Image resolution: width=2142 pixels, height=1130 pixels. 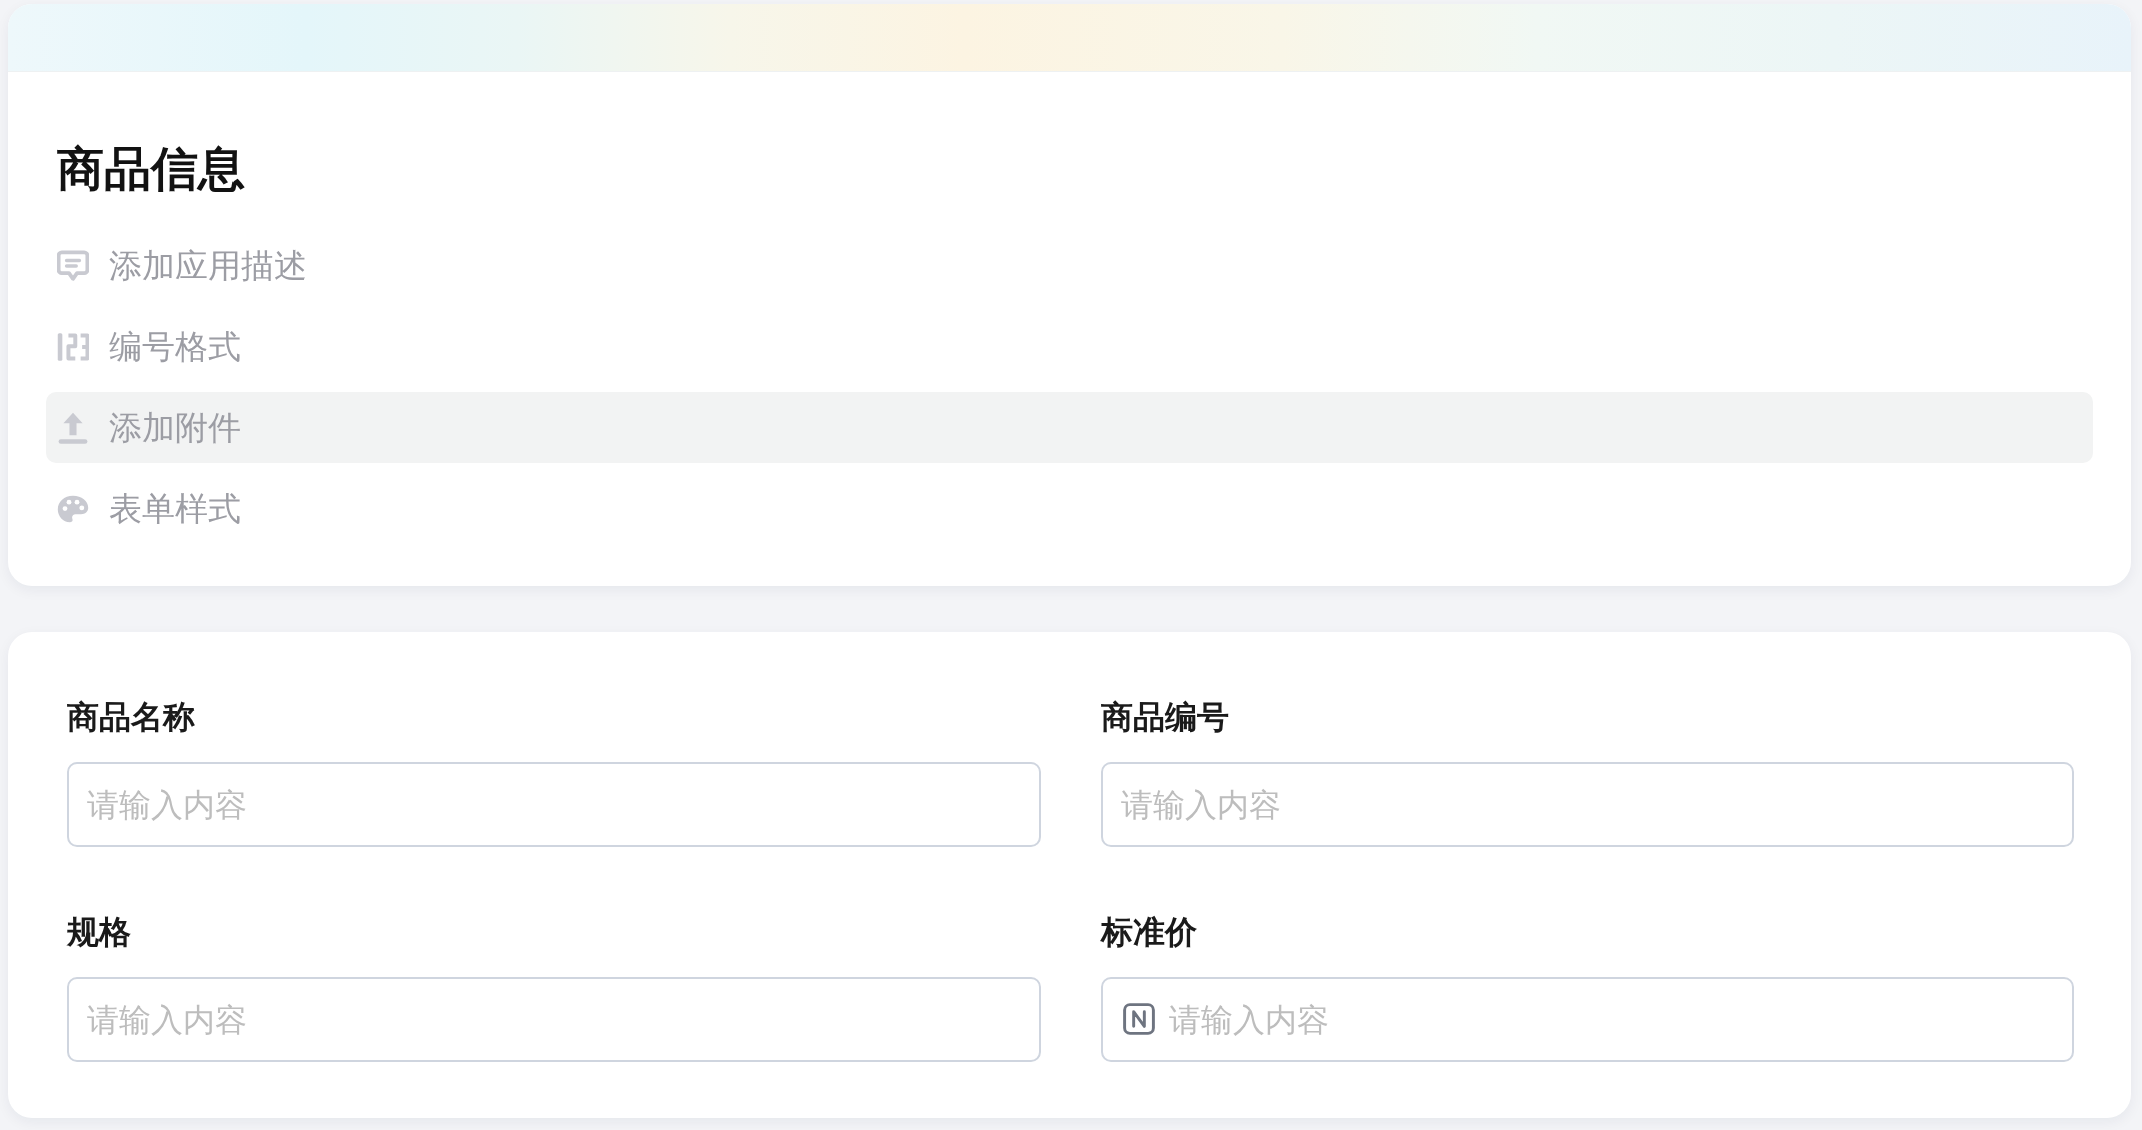 I want to click on menu-item: 编号格式, so click(x=1069, y=346).